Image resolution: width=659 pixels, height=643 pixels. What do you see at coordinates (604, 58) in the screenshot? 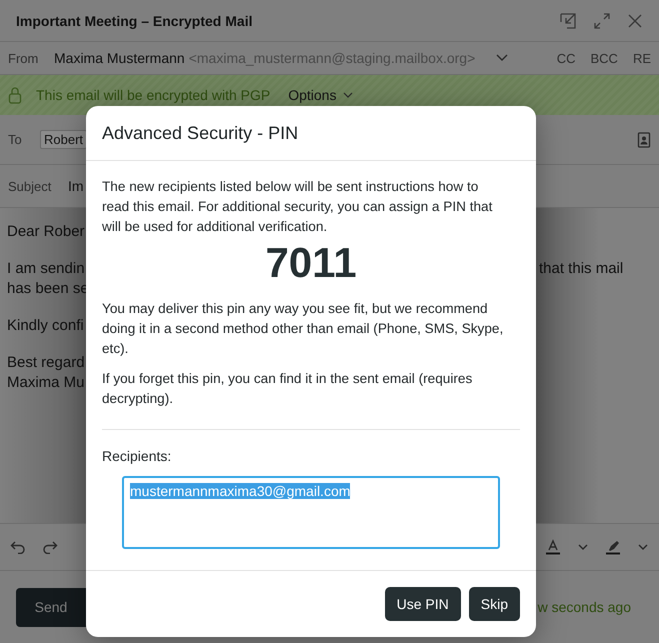
I see `header-link: BCC` at bounding box center [604, 58].